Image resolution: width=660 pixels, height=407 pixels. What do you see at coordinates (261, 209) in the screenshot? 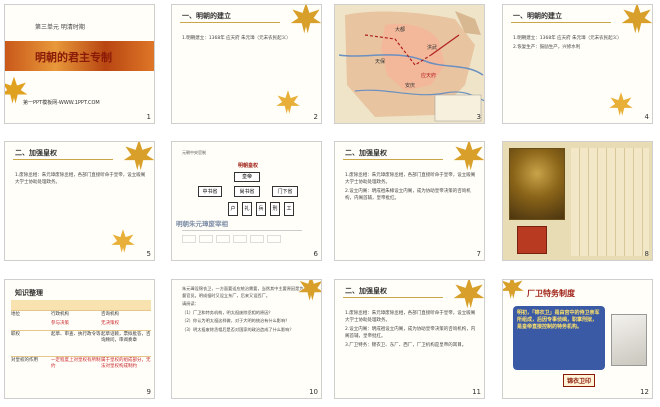
I see `department-box: 兵` at bounding box center [261, 209].